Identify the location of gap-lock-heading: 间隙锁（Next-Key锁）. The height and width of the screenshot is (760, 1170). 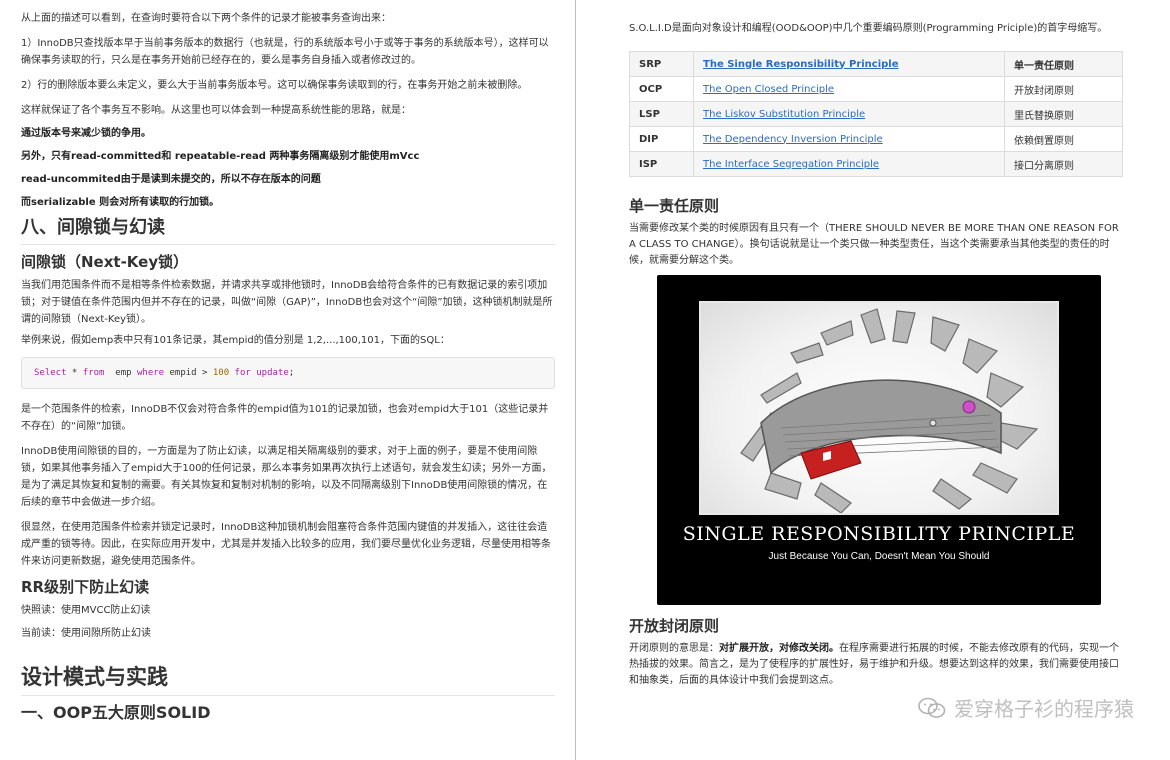
(105, 262).